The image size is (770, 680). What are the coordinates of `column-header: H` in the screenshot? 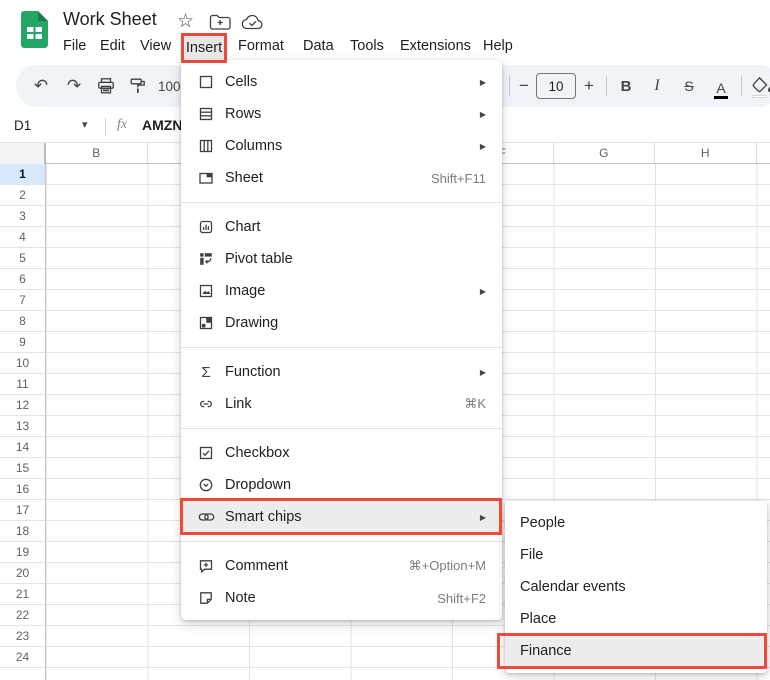 It's located at (706, 153).